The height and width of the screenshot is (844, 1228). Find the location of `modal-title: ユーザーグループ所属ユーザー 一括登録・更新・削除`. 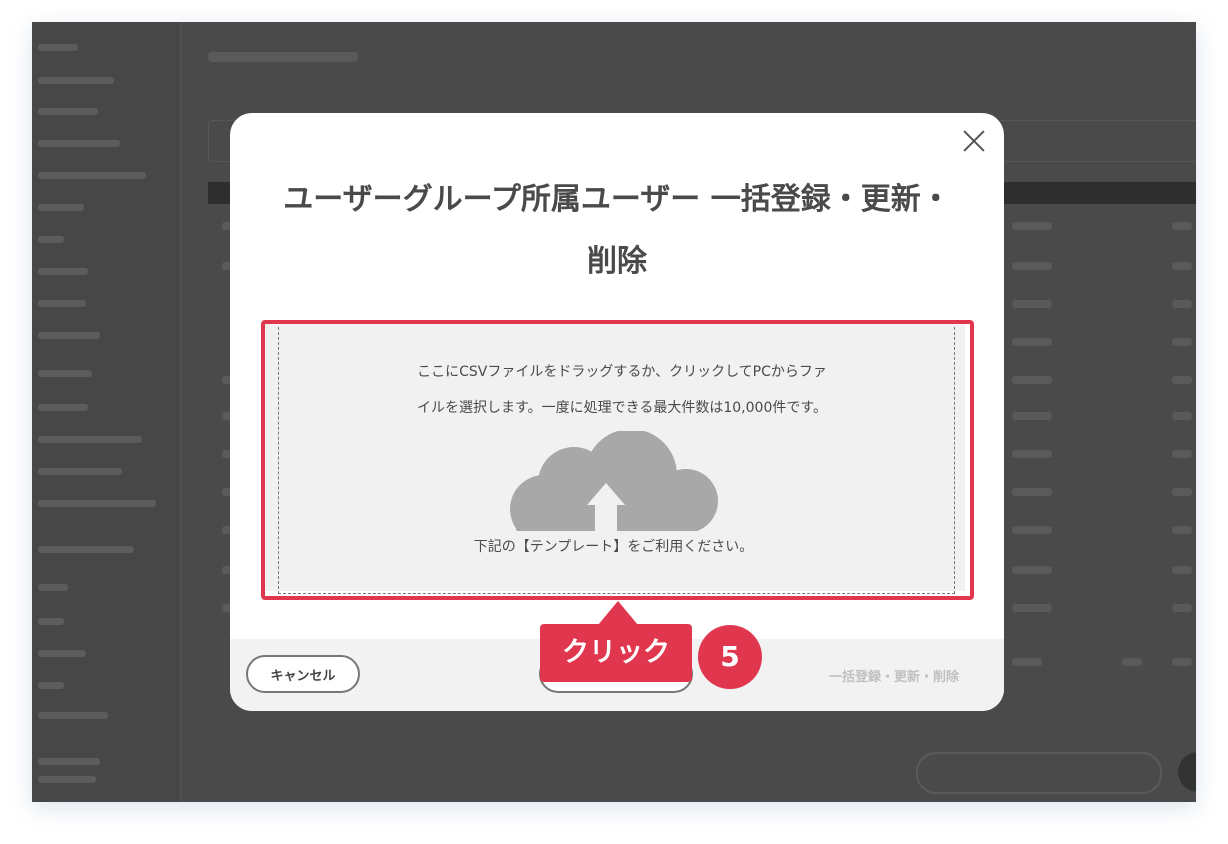

modal-title: ユーザーグループ所属ユーザー 一括登録・更新・削除 is located at coordinates (617, 230).